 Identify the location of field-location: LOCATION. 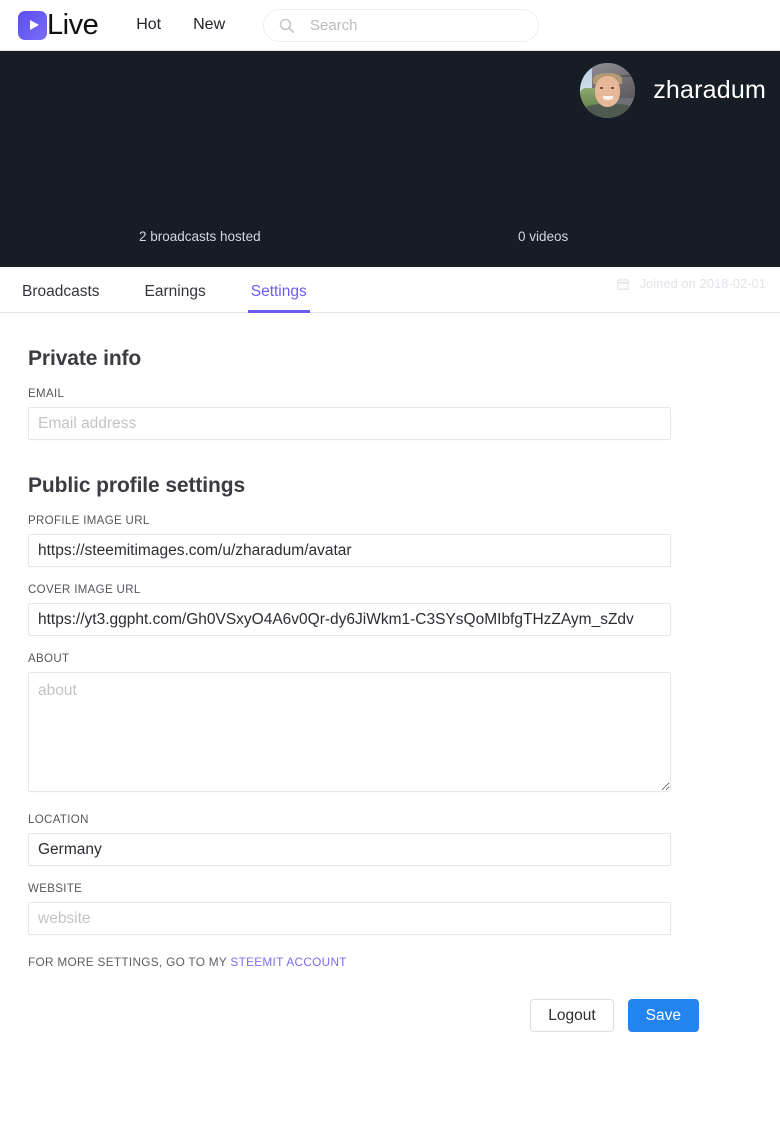
(404, 840).